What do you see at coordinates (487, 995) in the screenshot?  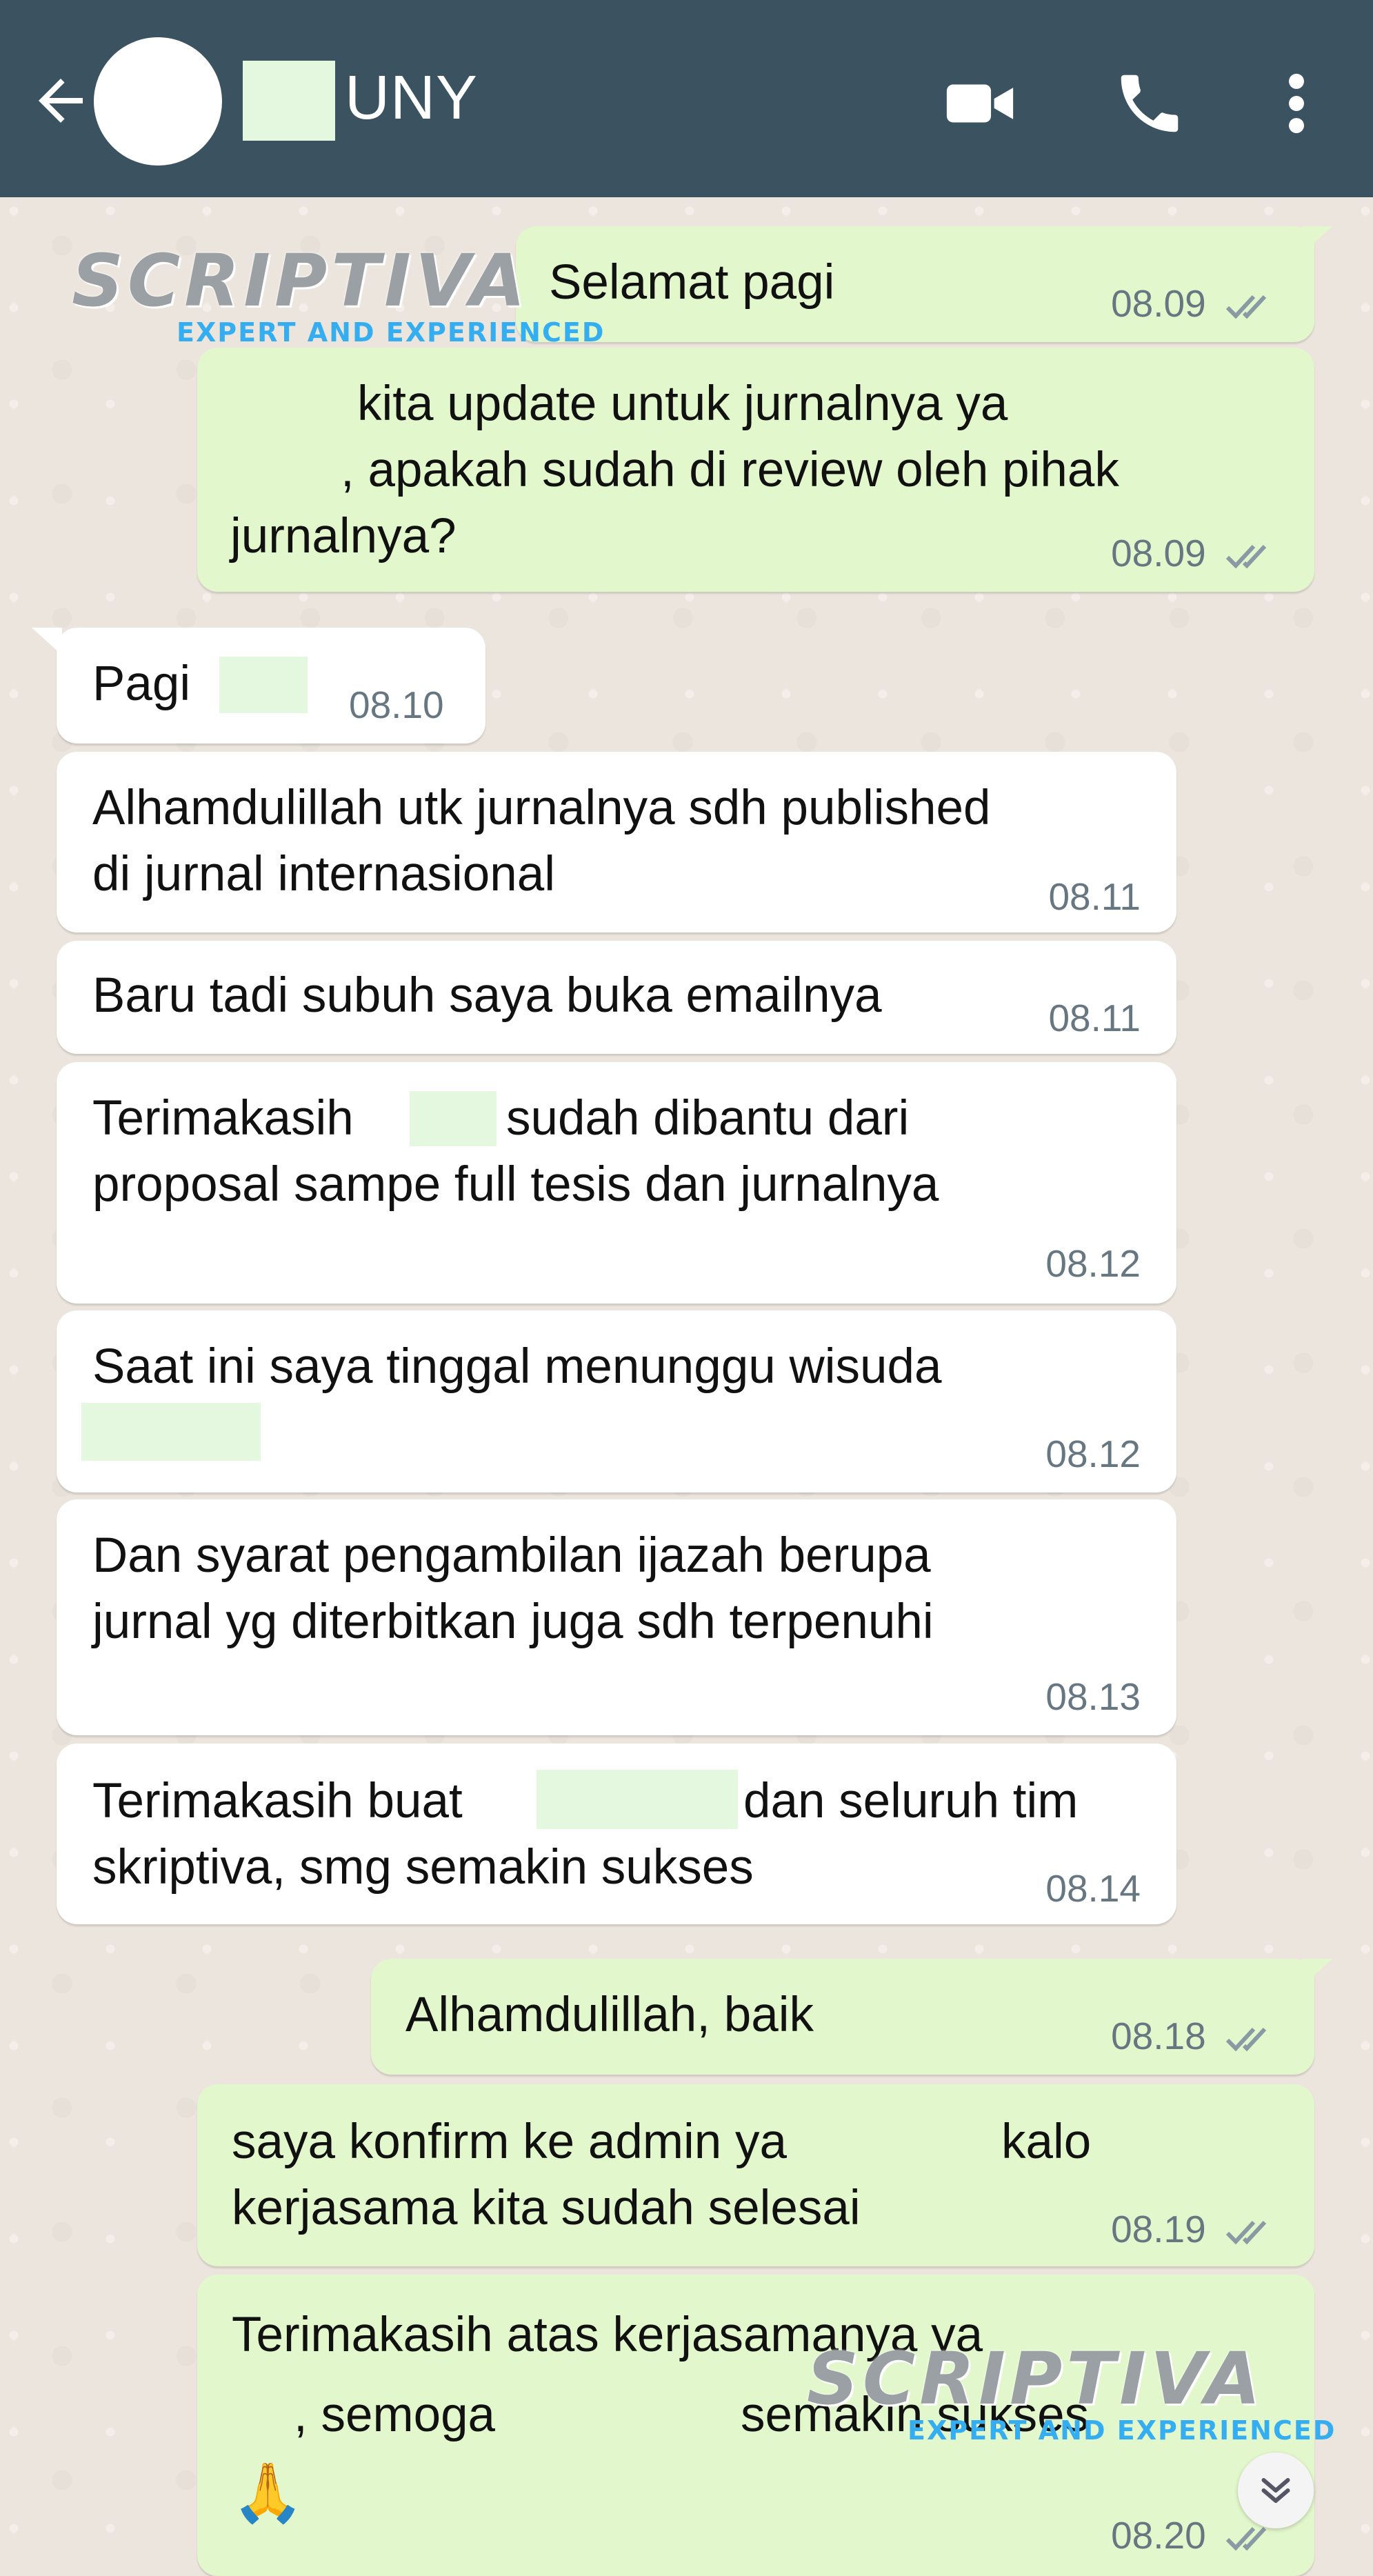 I see `message-text: Baru tadi subuh saya buka emailnya` at bounding box center [487, 995].